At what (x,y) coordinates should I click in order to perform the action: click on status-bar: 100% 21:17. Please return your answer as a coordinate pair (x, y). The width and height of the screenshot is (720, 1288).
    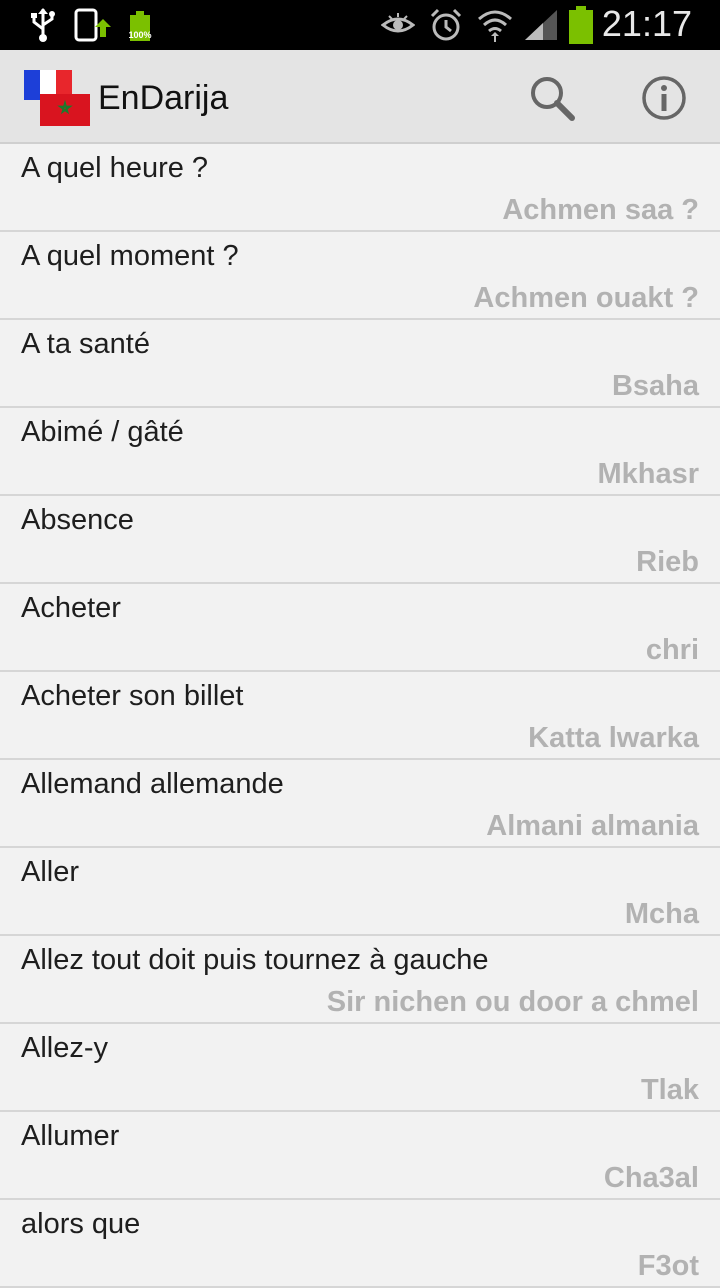
    Looking at the image, I should click on (360, 25).